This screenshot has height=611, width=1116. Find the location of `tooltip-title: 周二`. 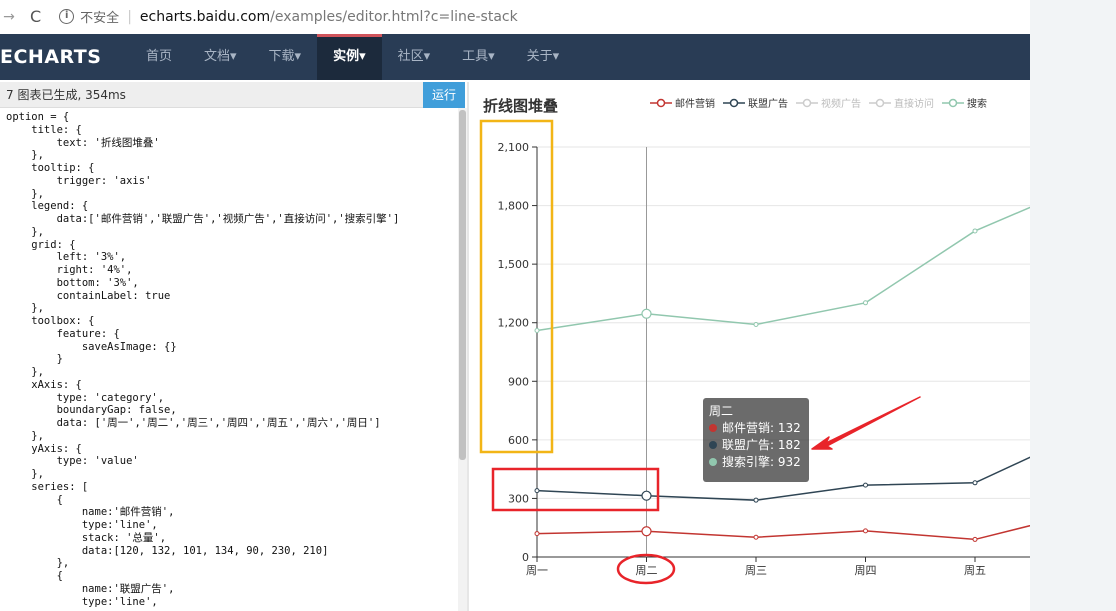

tooltip-title: 周二 is located at coordinates (721, 411).